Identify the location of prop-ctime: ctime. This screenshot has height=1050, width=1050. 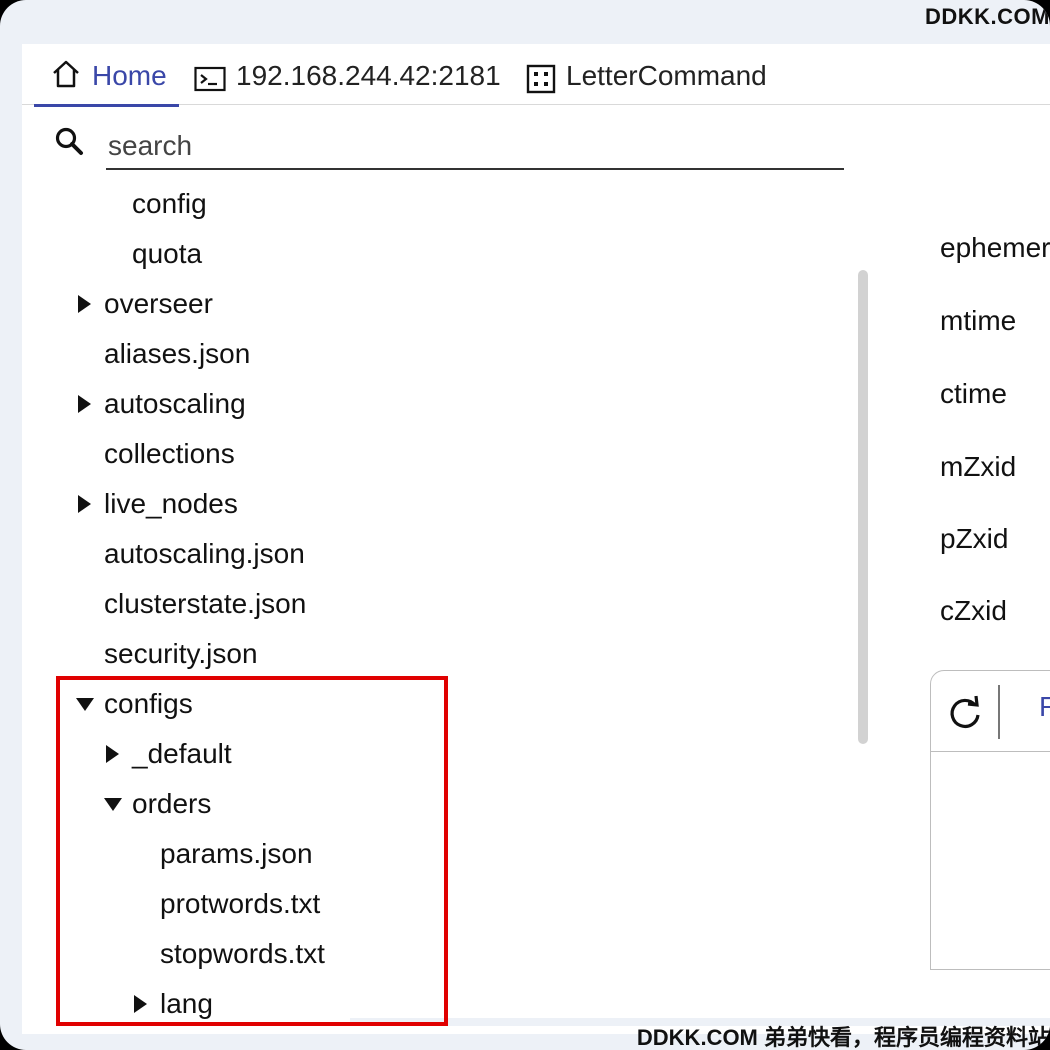
(973, 393).